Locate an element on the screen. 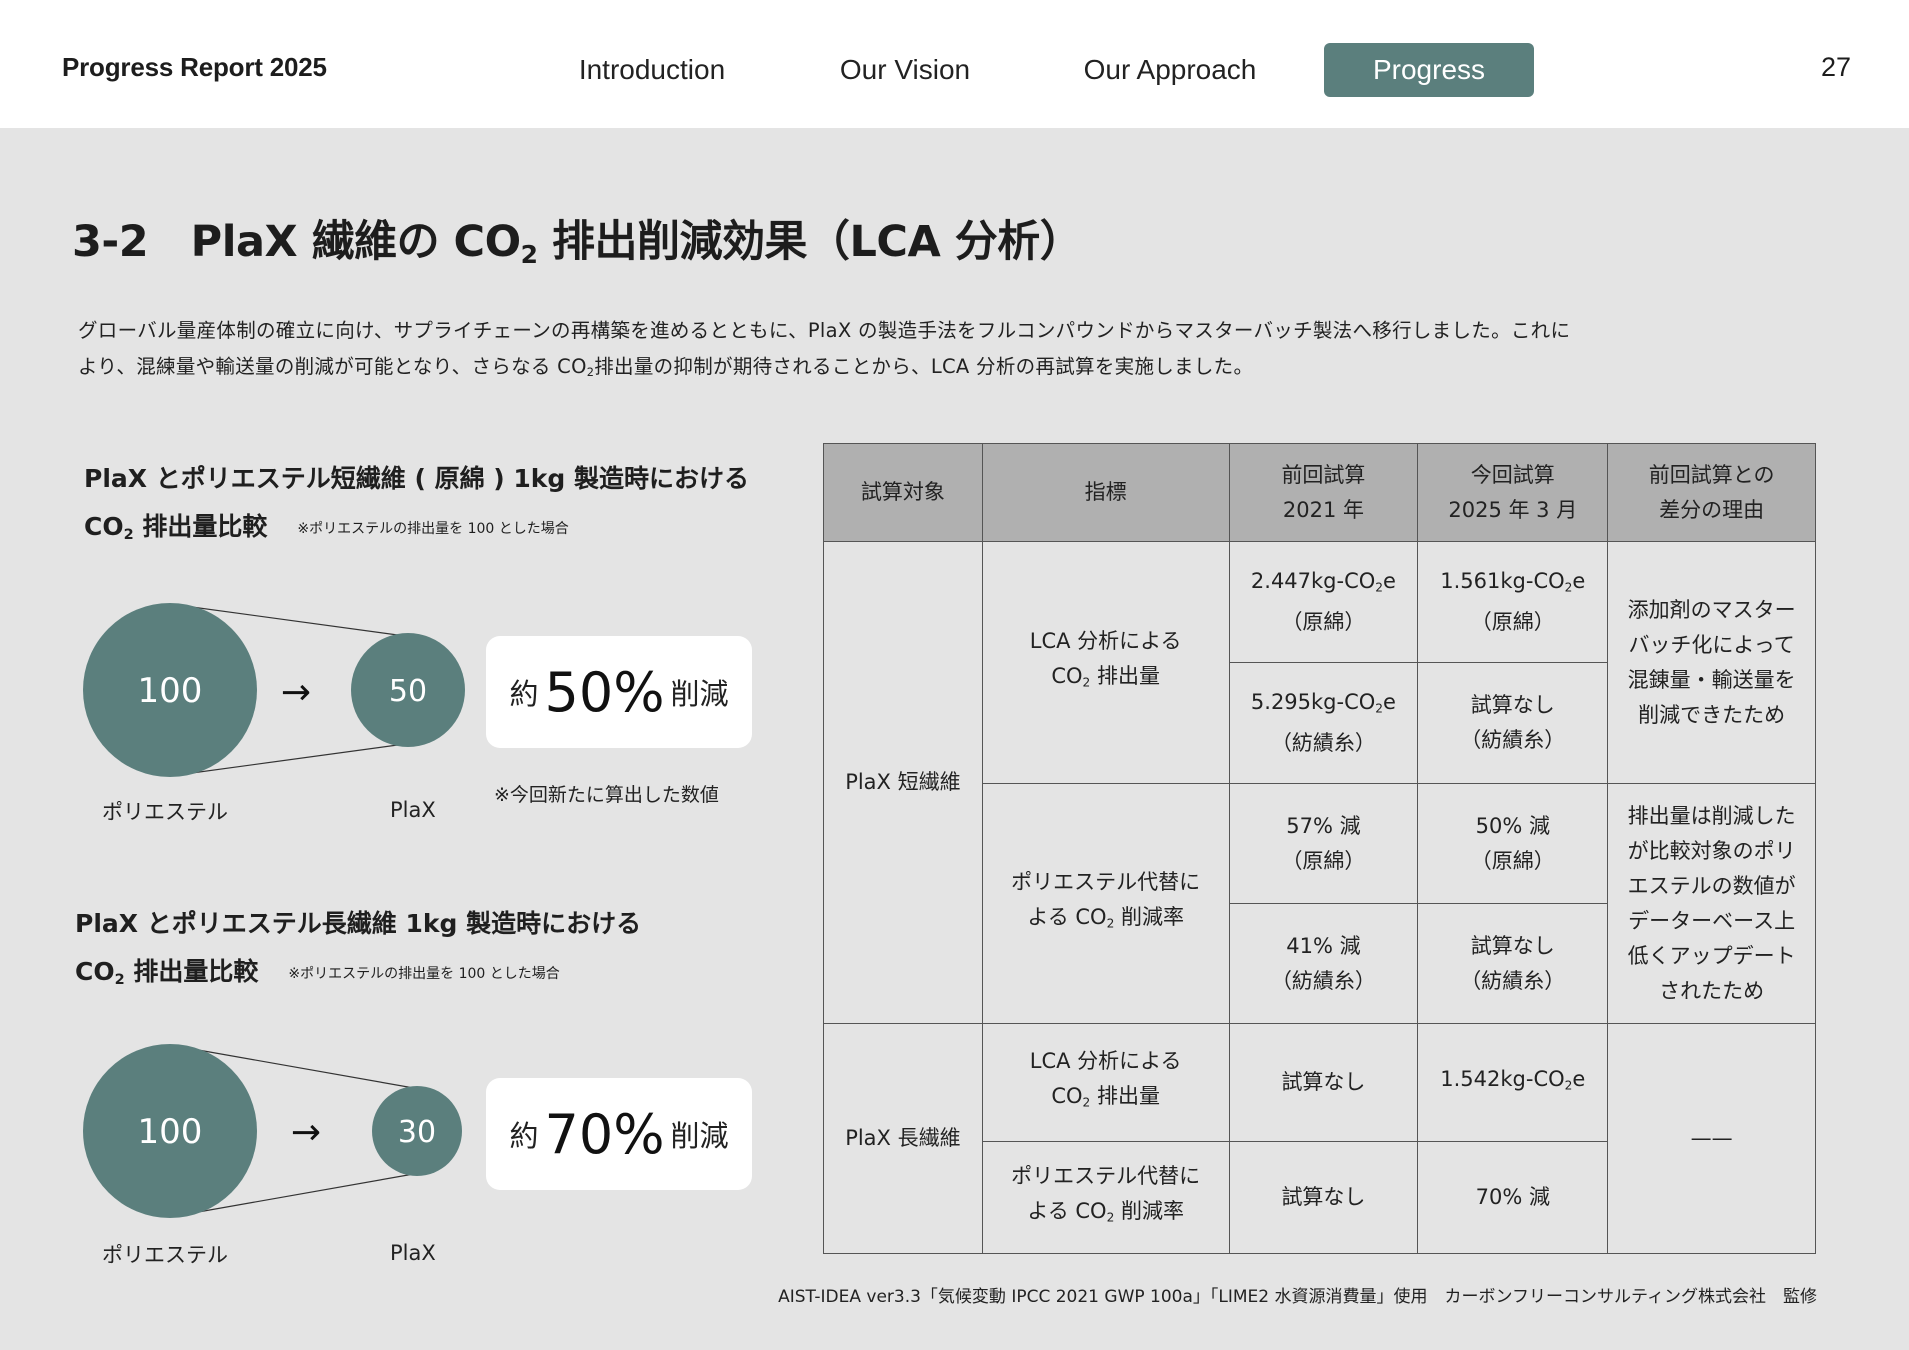 The image size is (1909, 1350). cell-value: 50% 減 （原綿） is located at coordinates (1513, 843).